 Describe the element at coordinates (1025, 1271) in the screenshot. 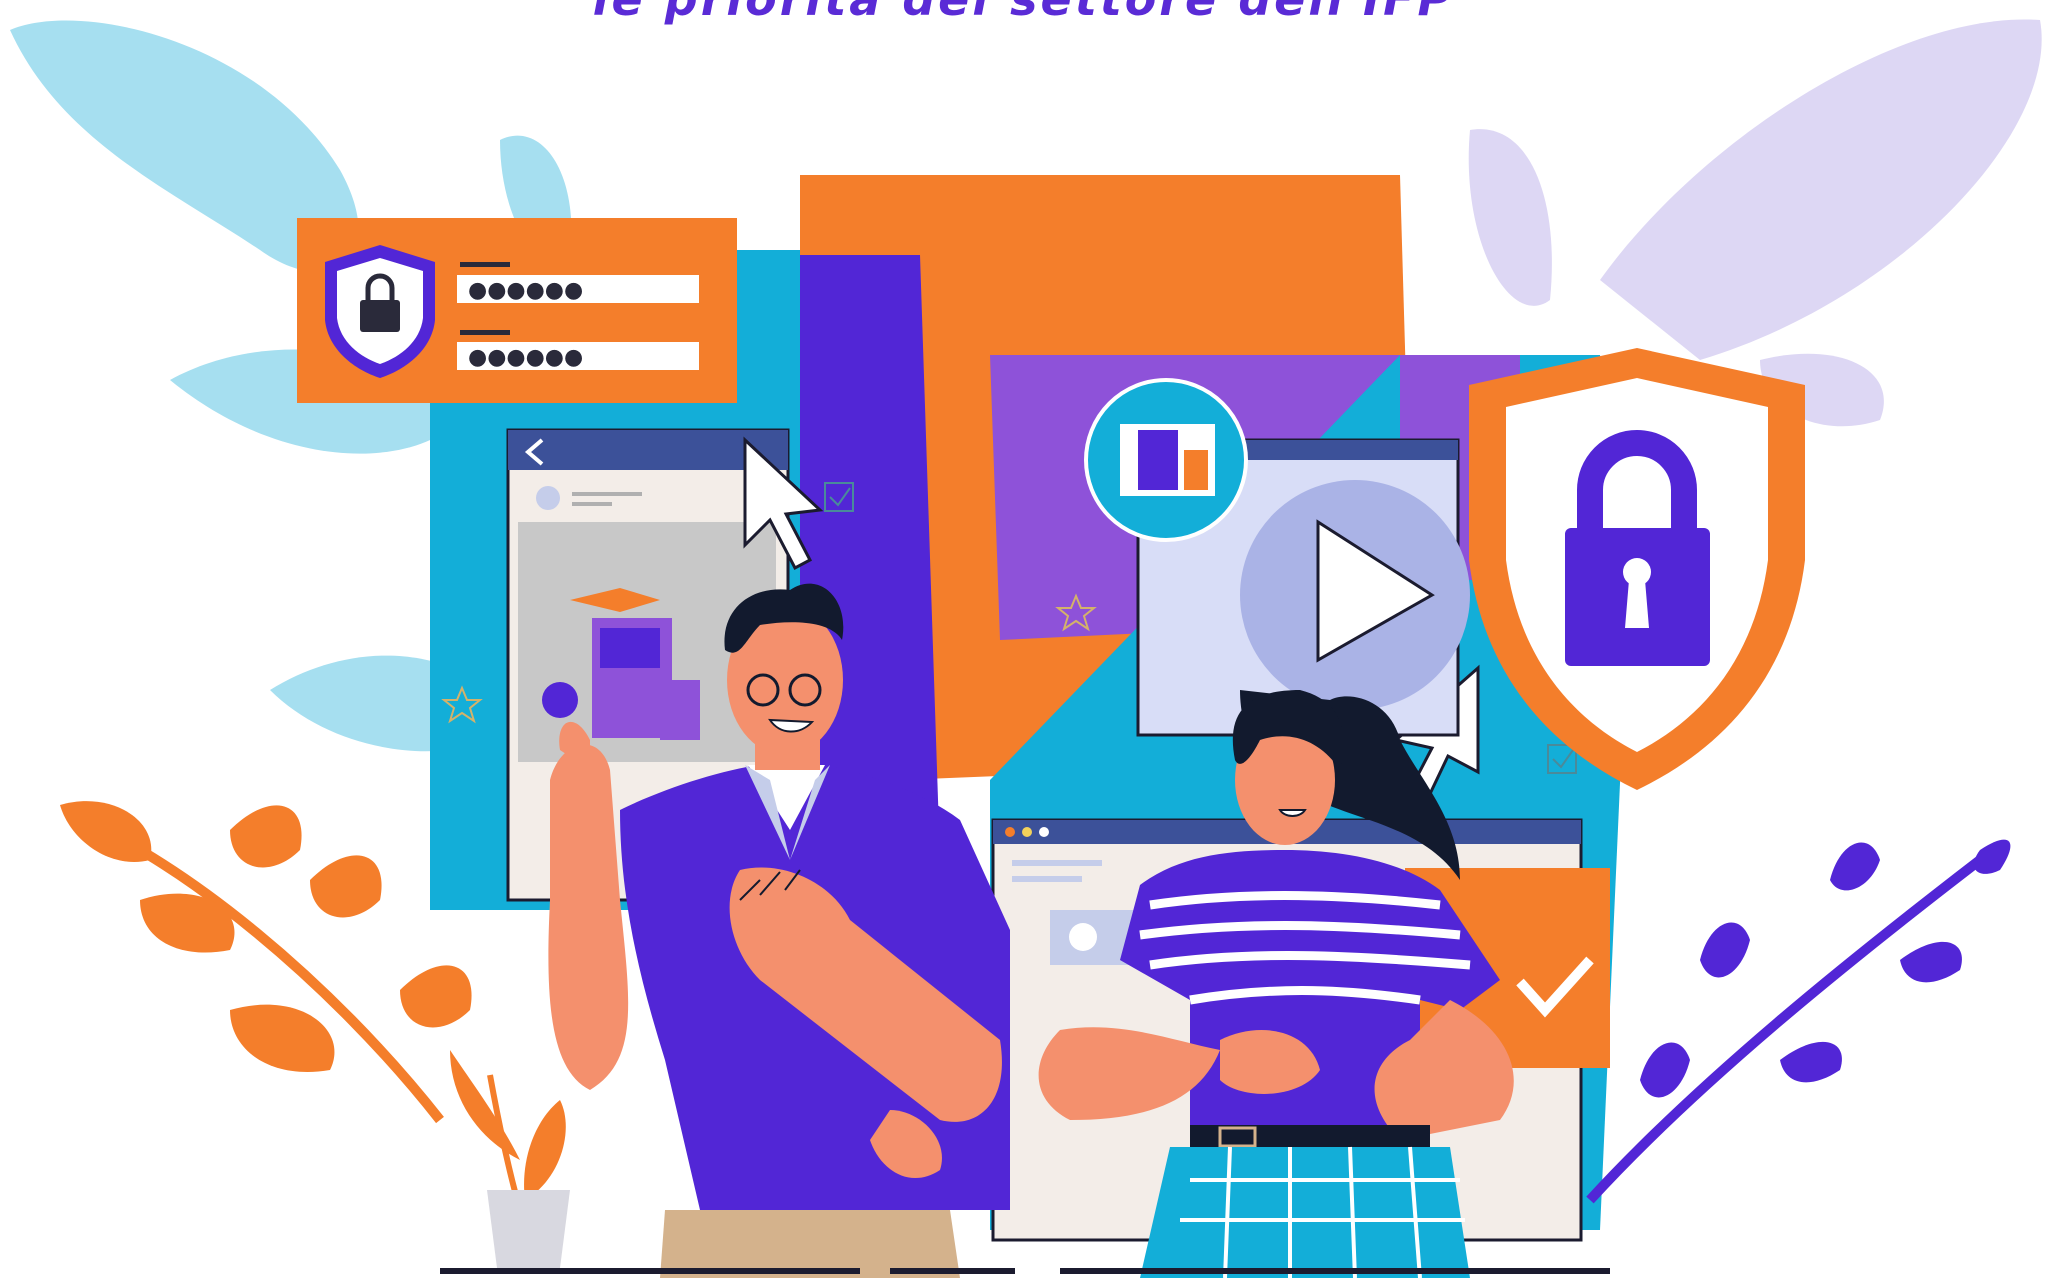

I see `ground-lines` at that location.